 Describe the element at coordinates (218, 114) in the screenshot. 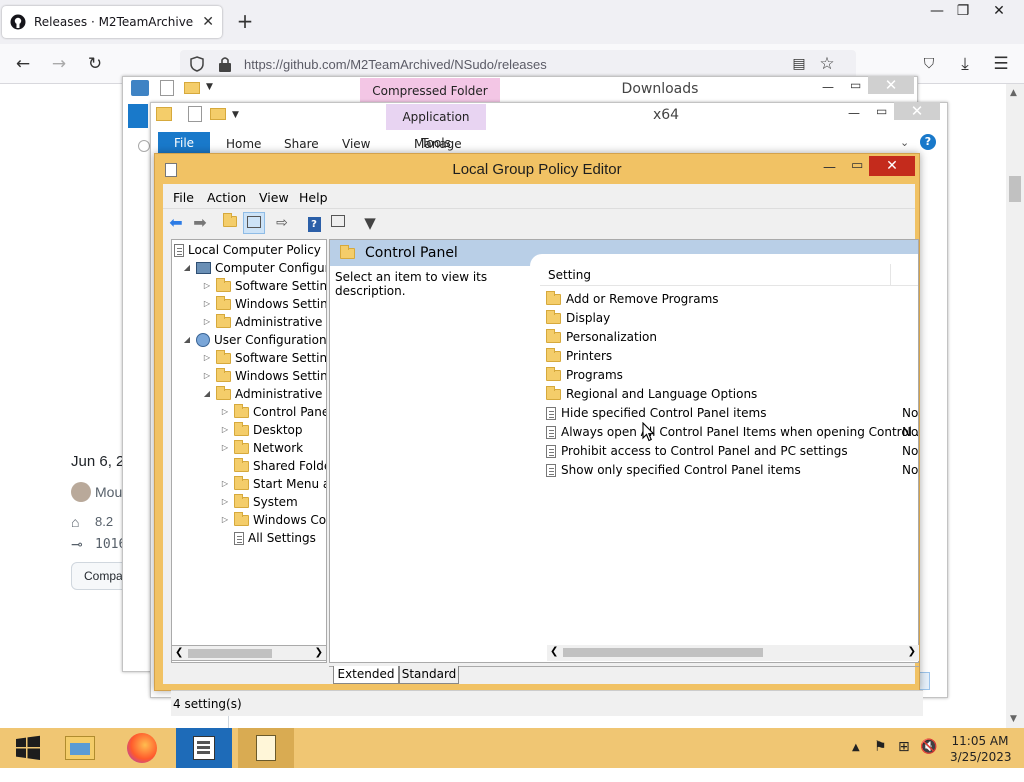

I see `x64-new-folder-icon` at that location.